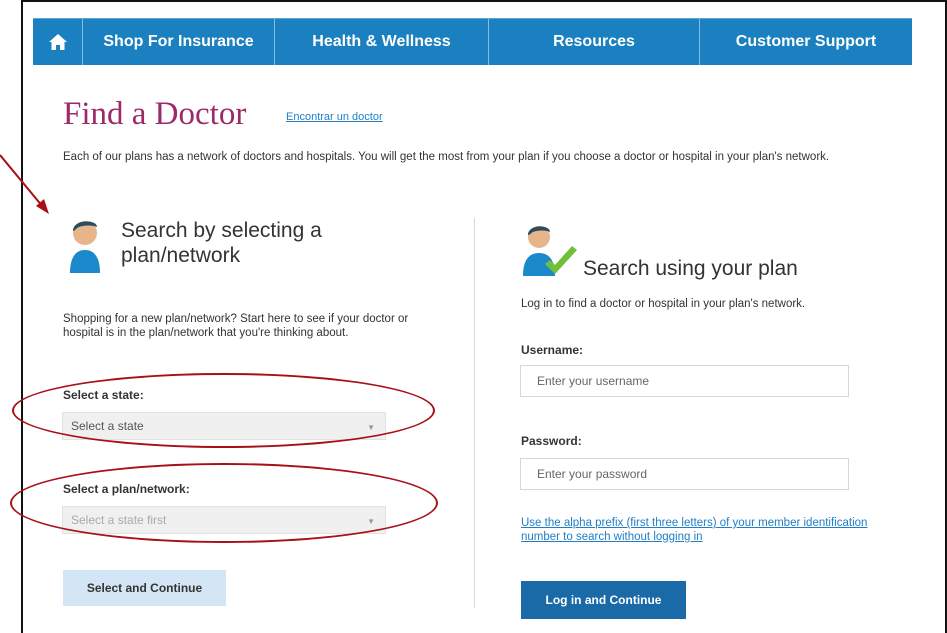 This screenshot has width=947, height=633. I want to click on username-field: Enter your username, so click(684, 381).